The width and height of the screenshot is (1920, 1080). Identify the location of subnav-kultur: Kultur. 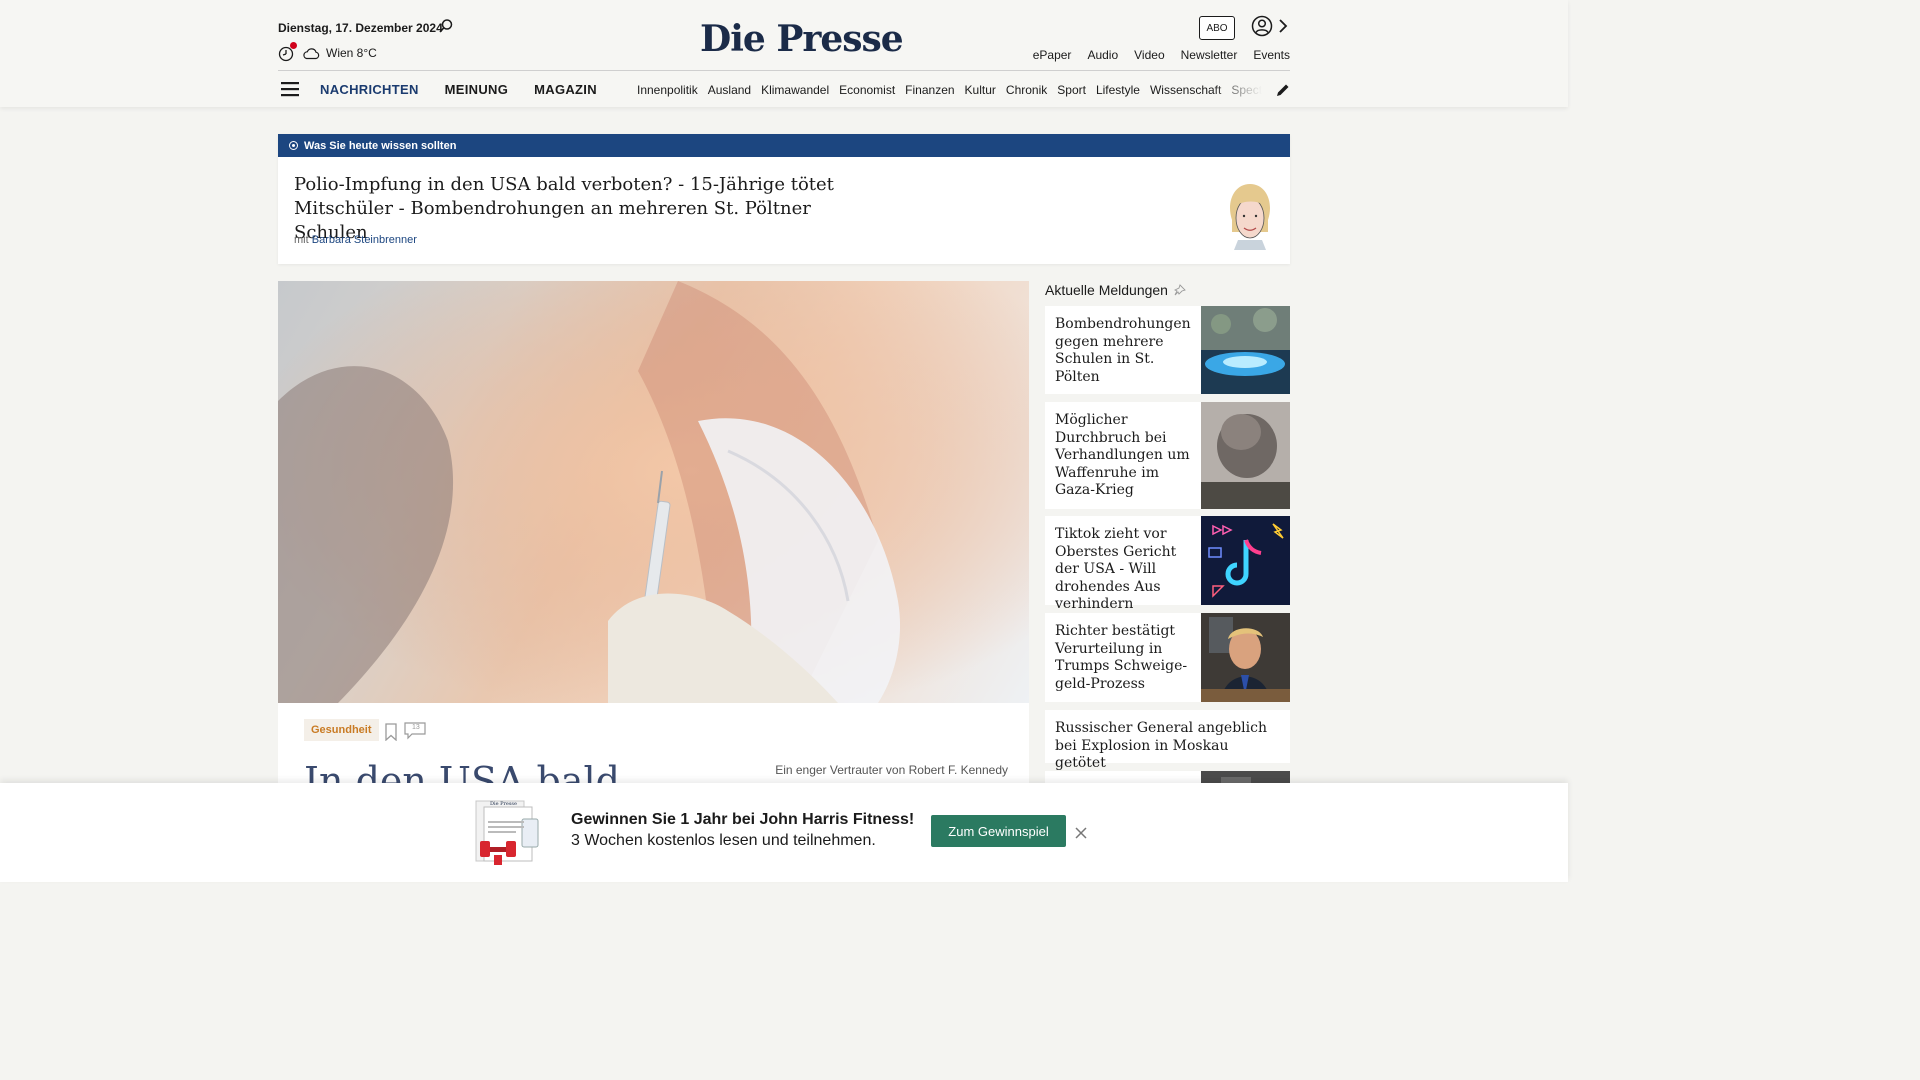
(980, 90).